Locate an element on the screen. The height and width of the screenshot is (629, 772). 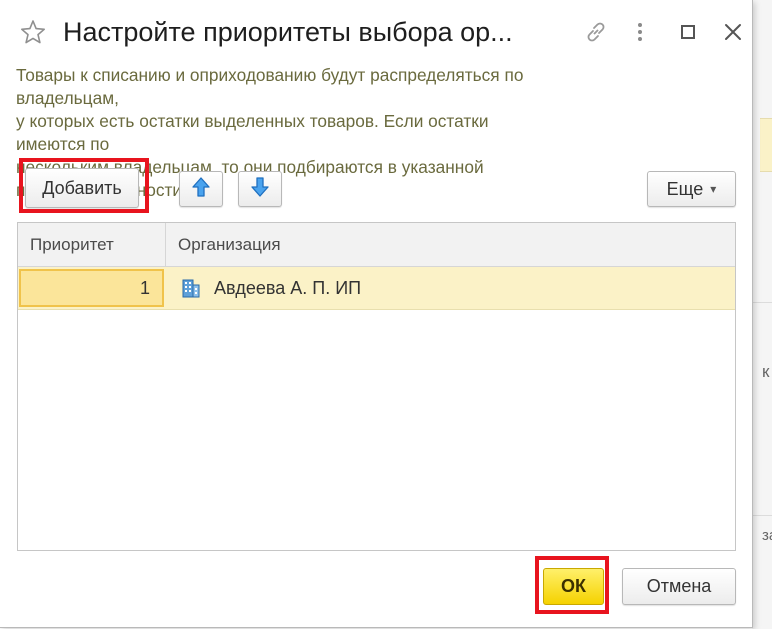
close-icon is located at coordinates (733, 32).